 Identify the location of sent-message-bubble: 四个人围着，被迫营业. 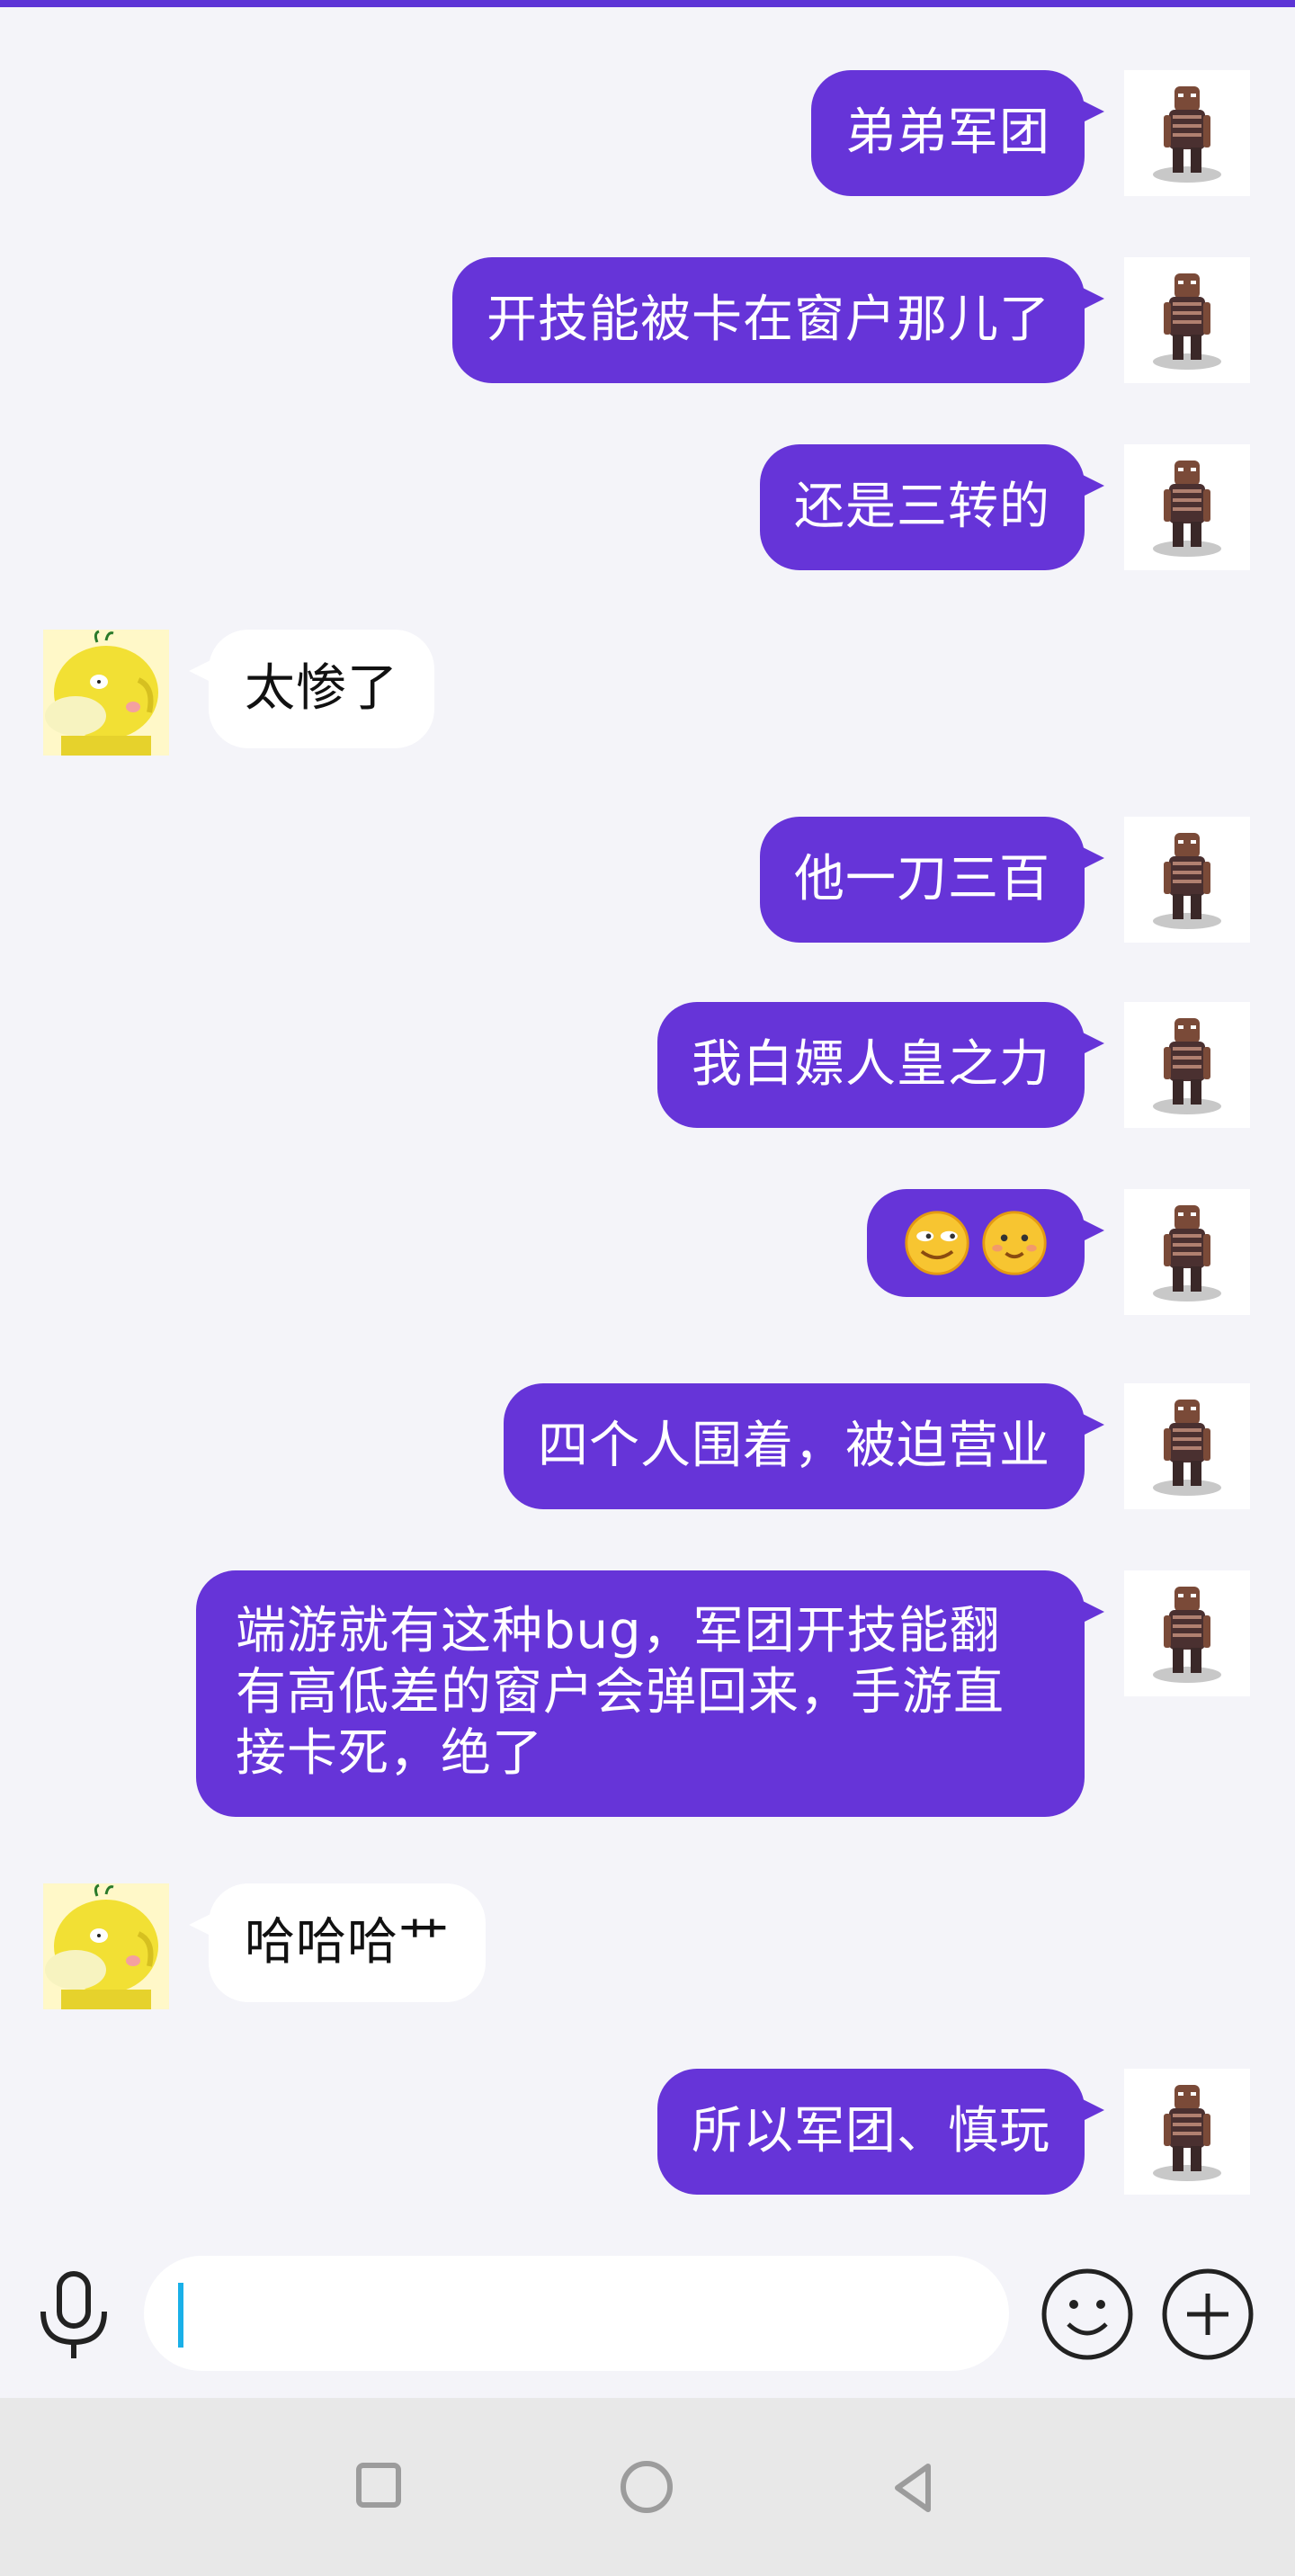
(804, 1446).